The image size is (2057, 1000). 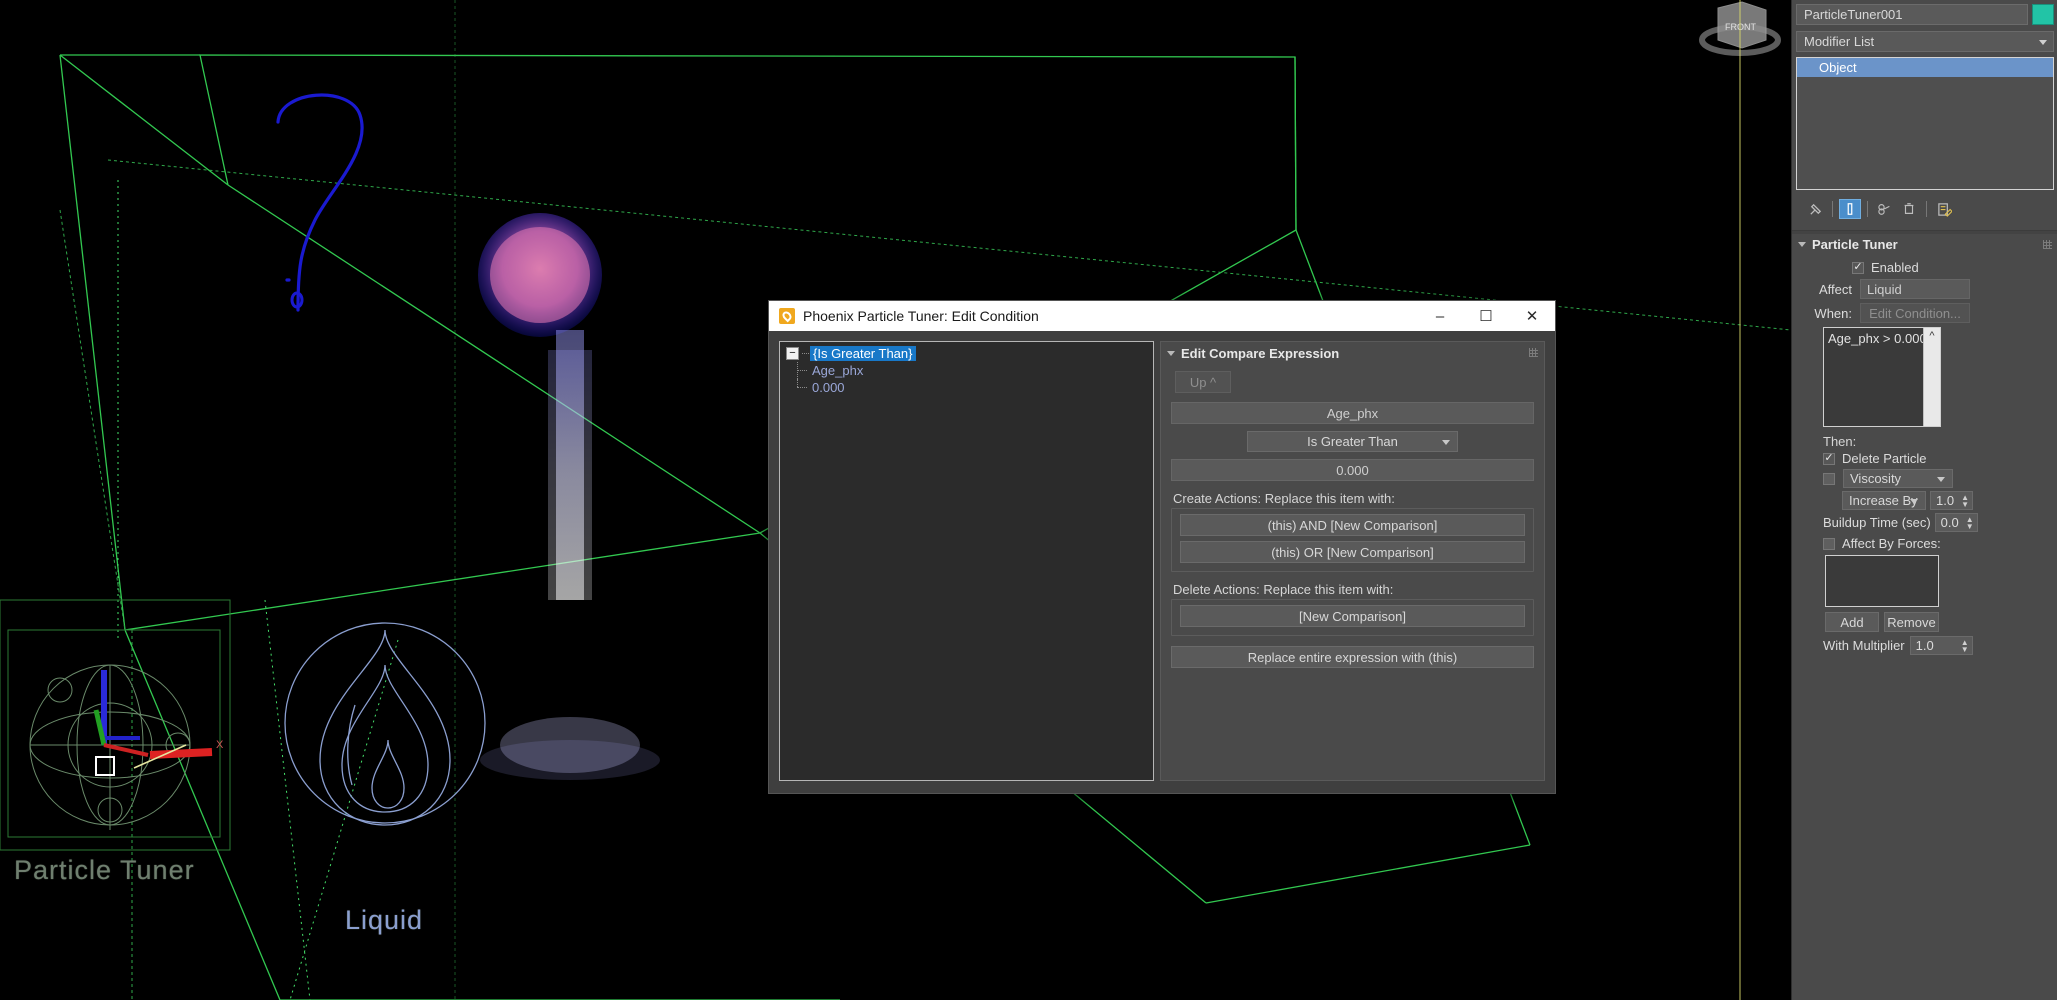 What do you see at coordinates (1203, 382) in the screenshot?
I see `up-button: Up ^` at bounding box center [1203, 382].